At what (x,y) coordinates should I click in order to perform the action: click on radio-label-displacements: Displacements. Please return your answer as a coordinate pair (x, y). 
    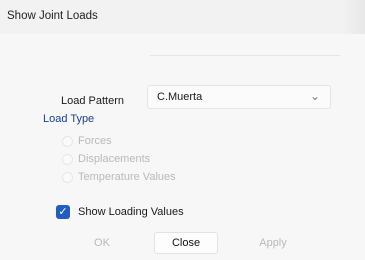
    Looking at the image, I should click on (114, 159).